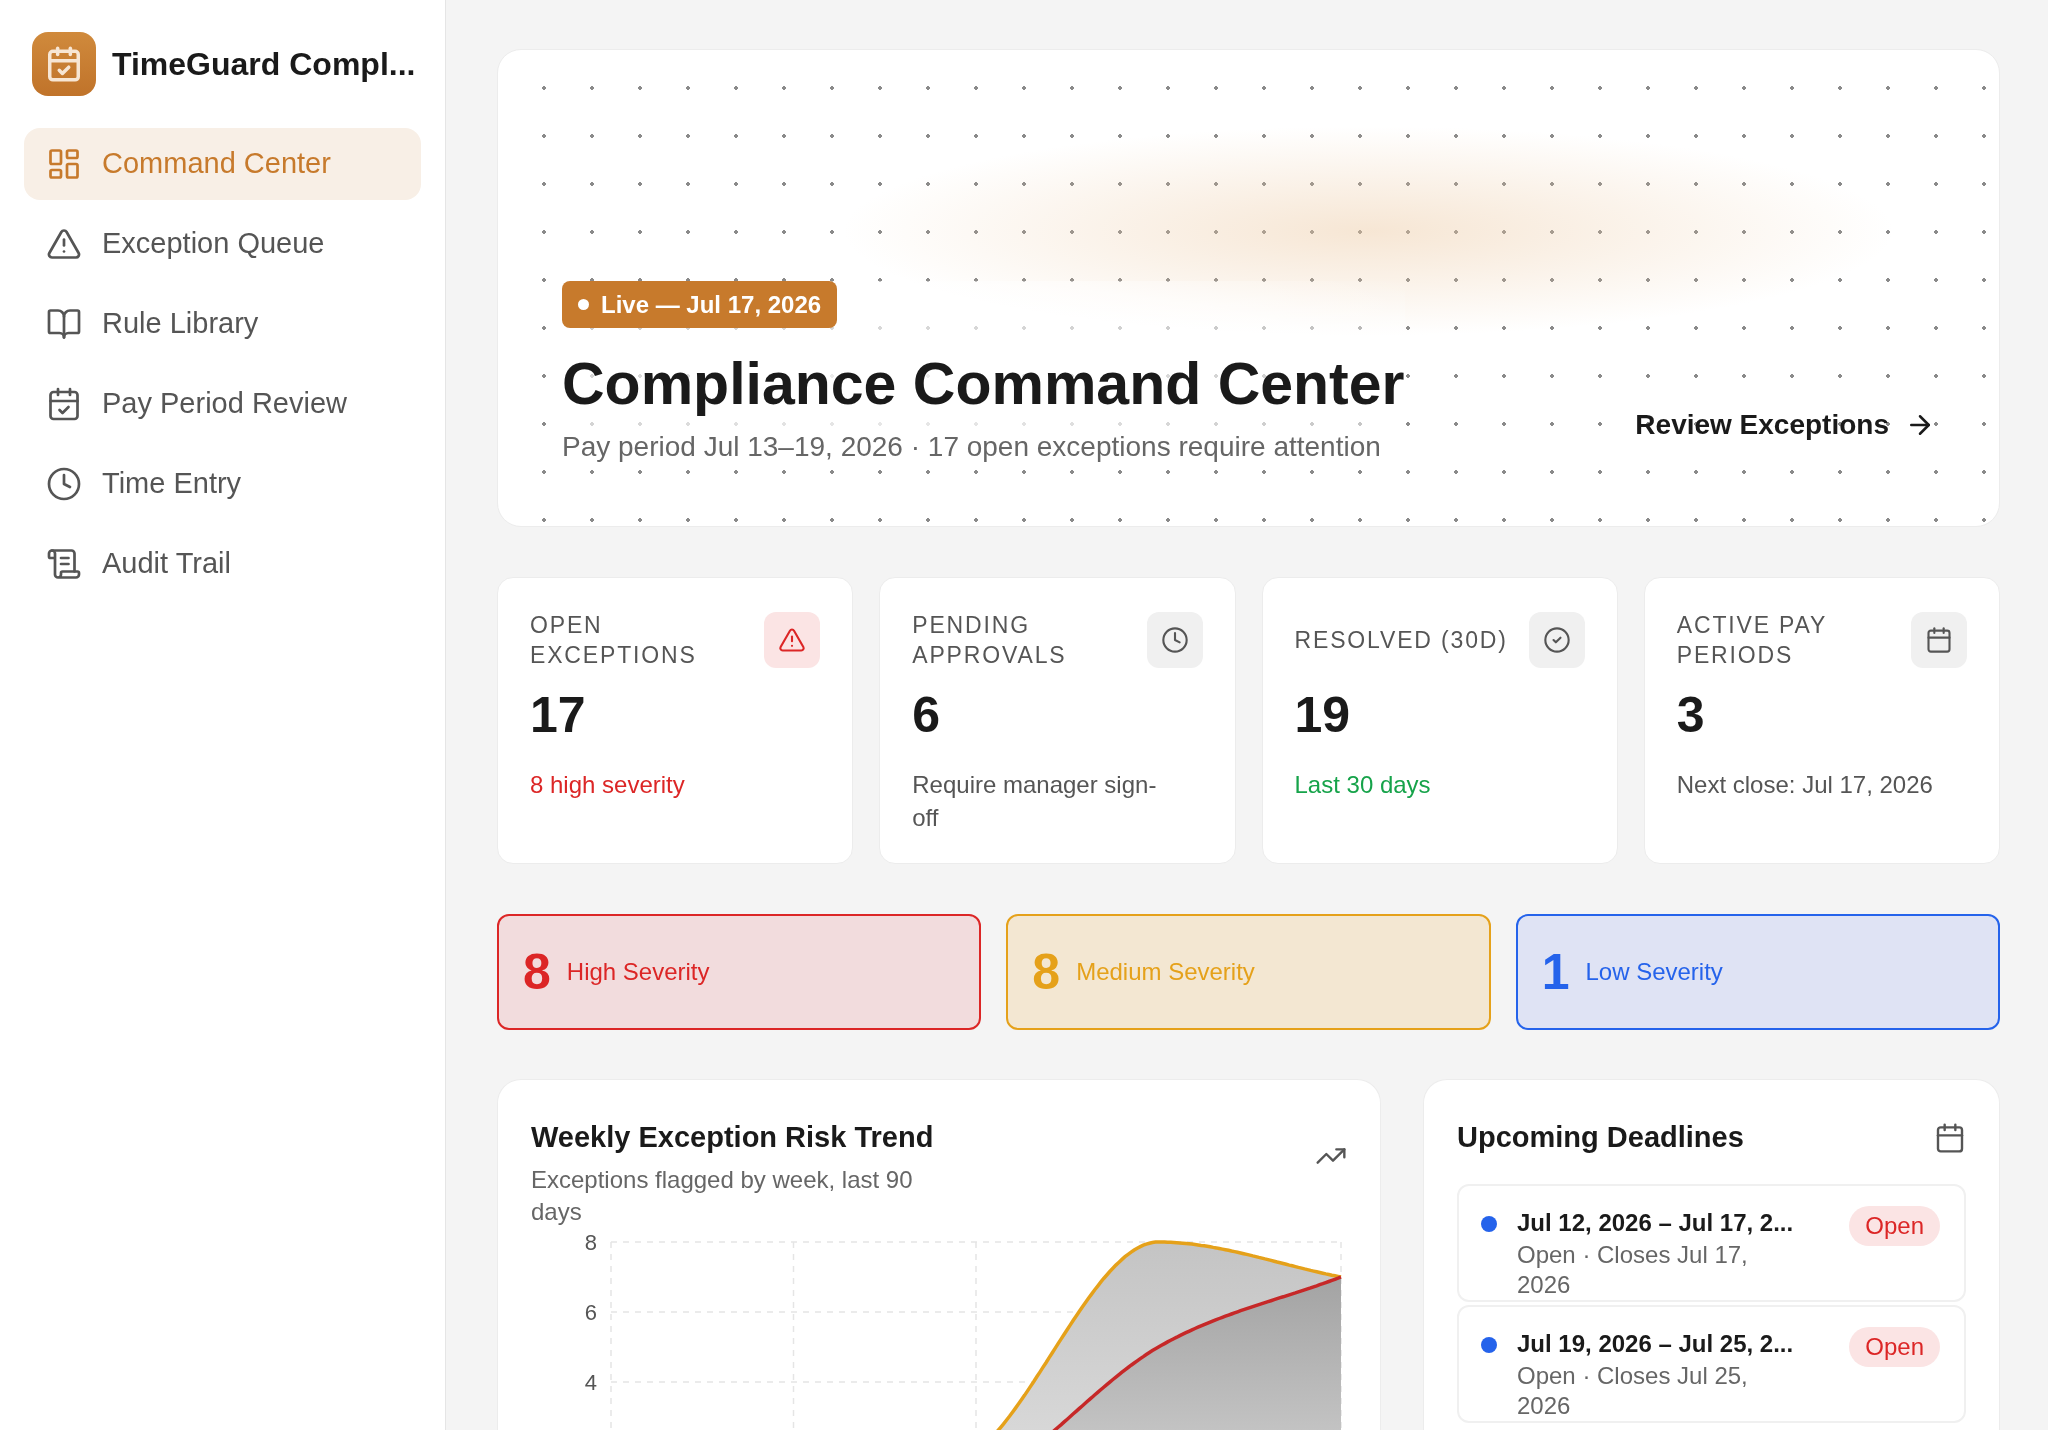  I want to click on stat-value: 6, so click(927, 715).